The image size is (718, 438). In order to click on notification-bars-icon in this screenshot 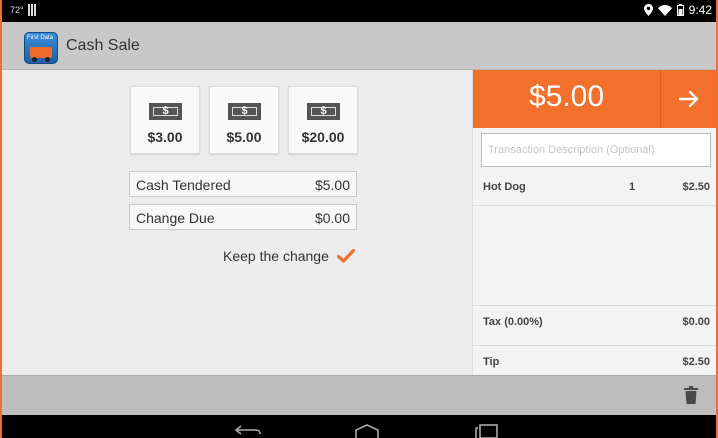, I will do `click(33, 10)`.